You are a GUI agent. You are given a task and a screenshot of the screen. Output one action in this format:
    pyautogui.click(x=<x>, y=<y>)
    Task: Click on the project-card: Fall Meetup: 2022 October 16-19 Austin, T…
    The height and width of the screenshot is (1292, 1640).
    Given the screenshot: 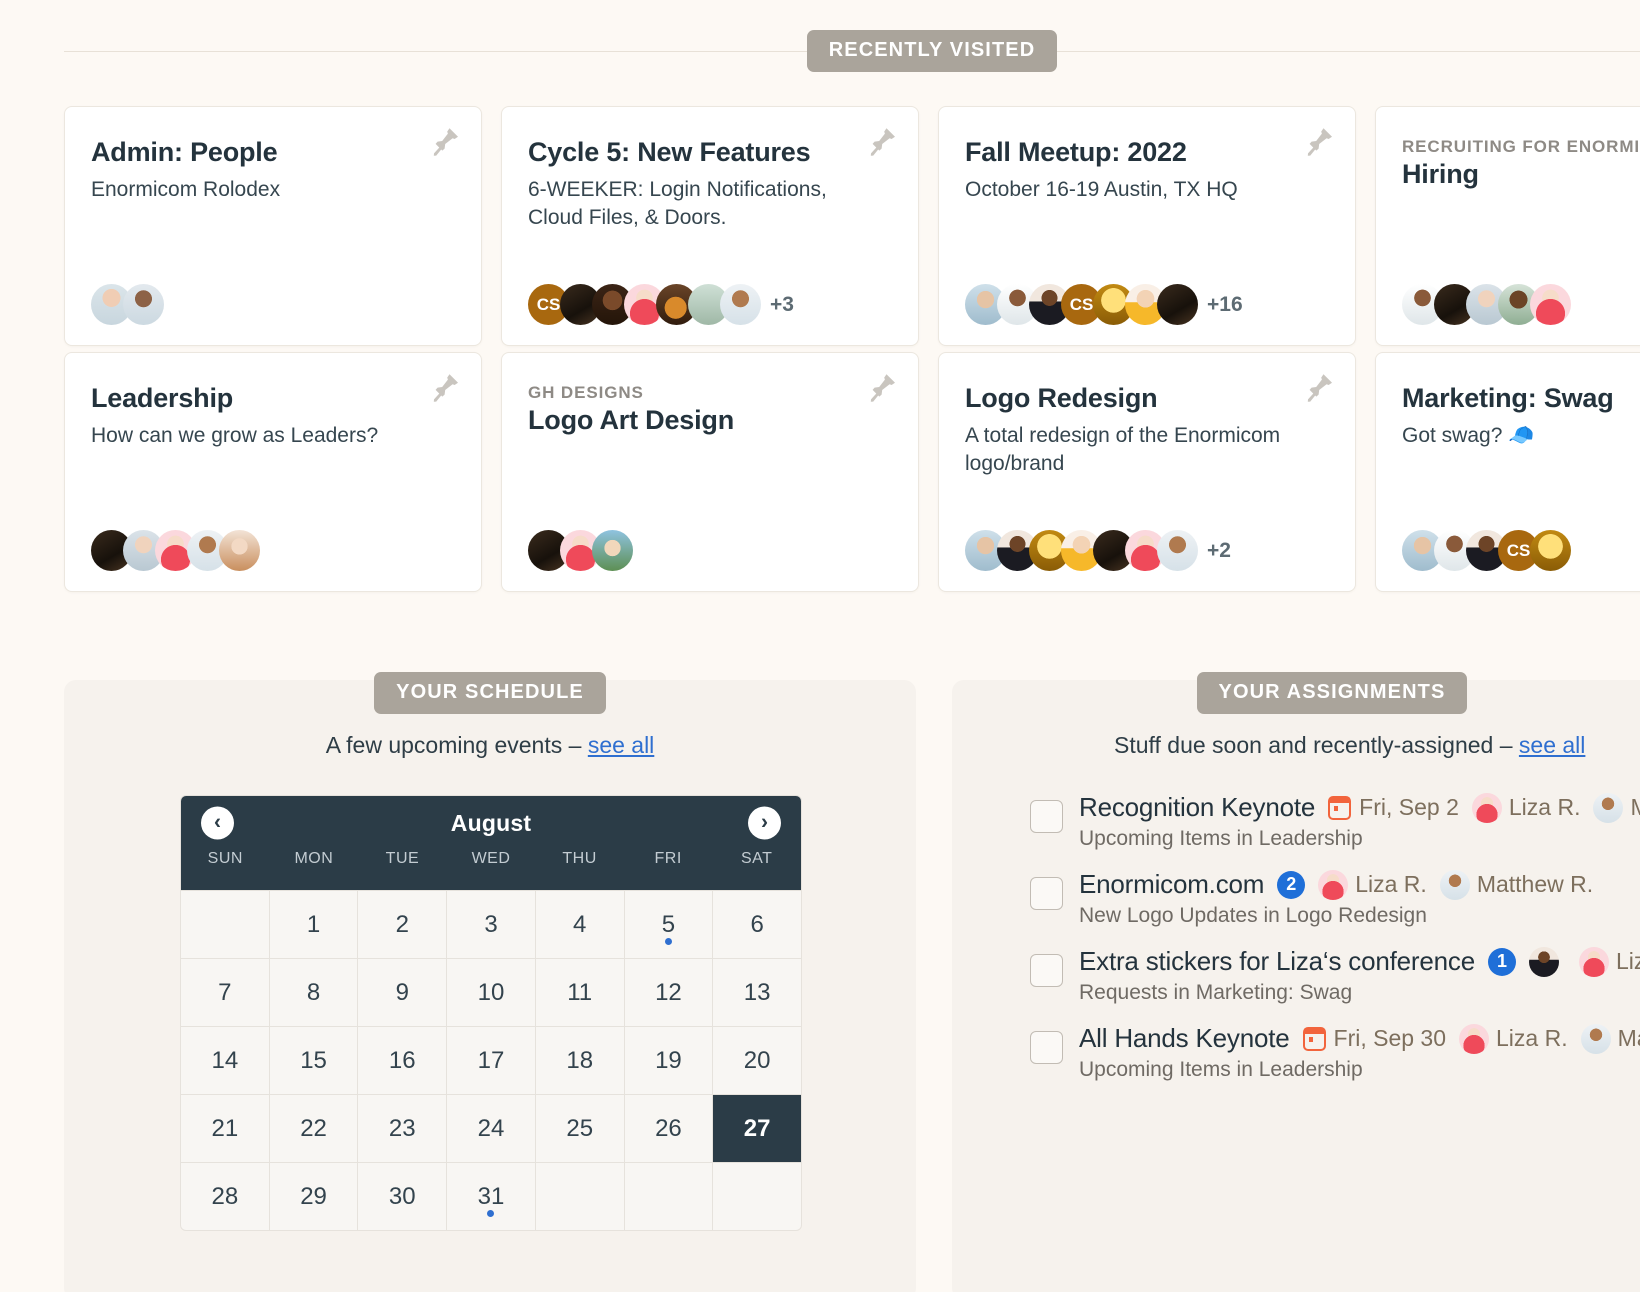 What is the action you would take?
    pyautogui.click(x=1147, y=226)
    